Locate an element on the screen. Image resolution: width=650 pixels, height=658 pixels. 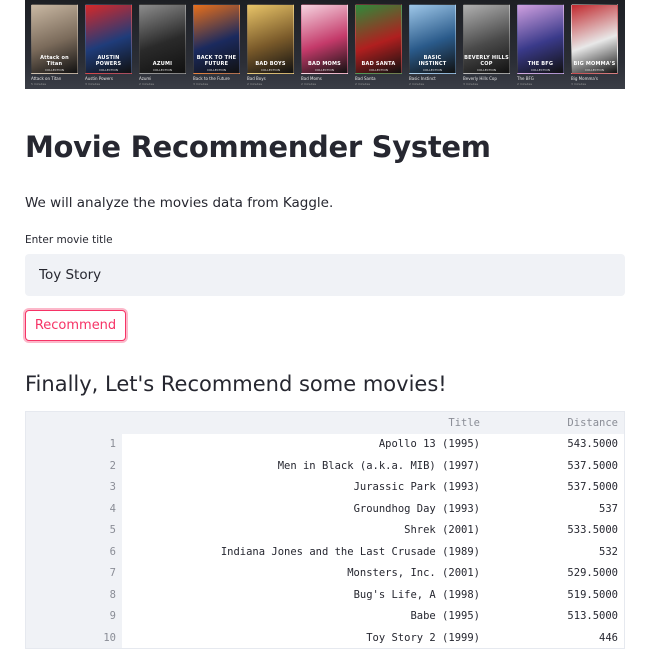
poster-title: BAD MOMS is located at coordinates (324, 64).